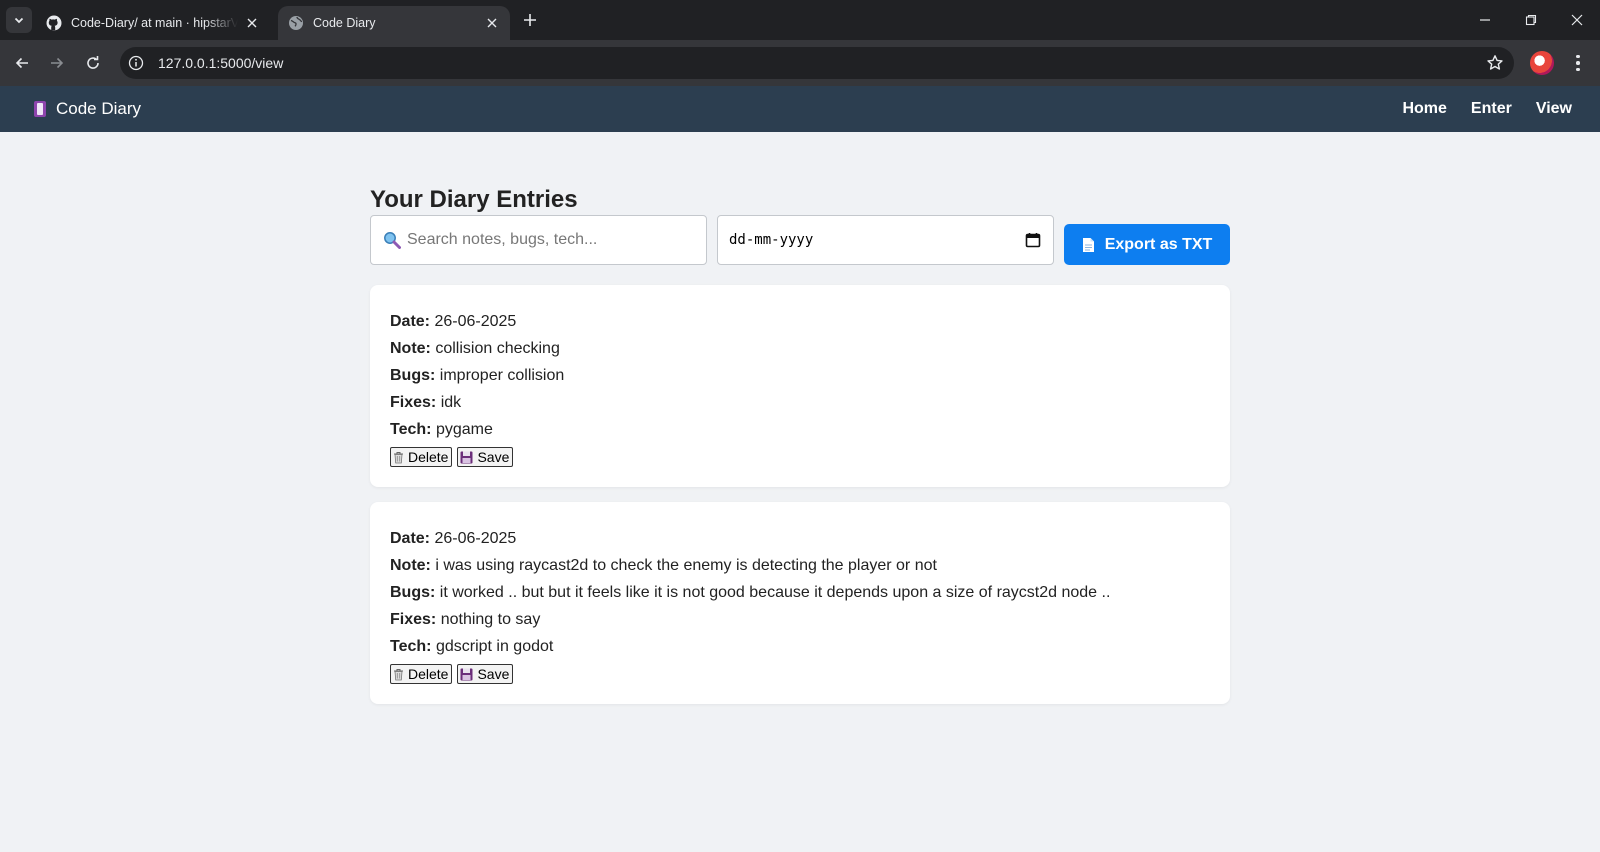 The width and height of the screenshot is (1600, 852). What do you see at coordinates (464, 429) in the screenshot?
I see `entry-tech: pygame` at bounding box center [464, 429].